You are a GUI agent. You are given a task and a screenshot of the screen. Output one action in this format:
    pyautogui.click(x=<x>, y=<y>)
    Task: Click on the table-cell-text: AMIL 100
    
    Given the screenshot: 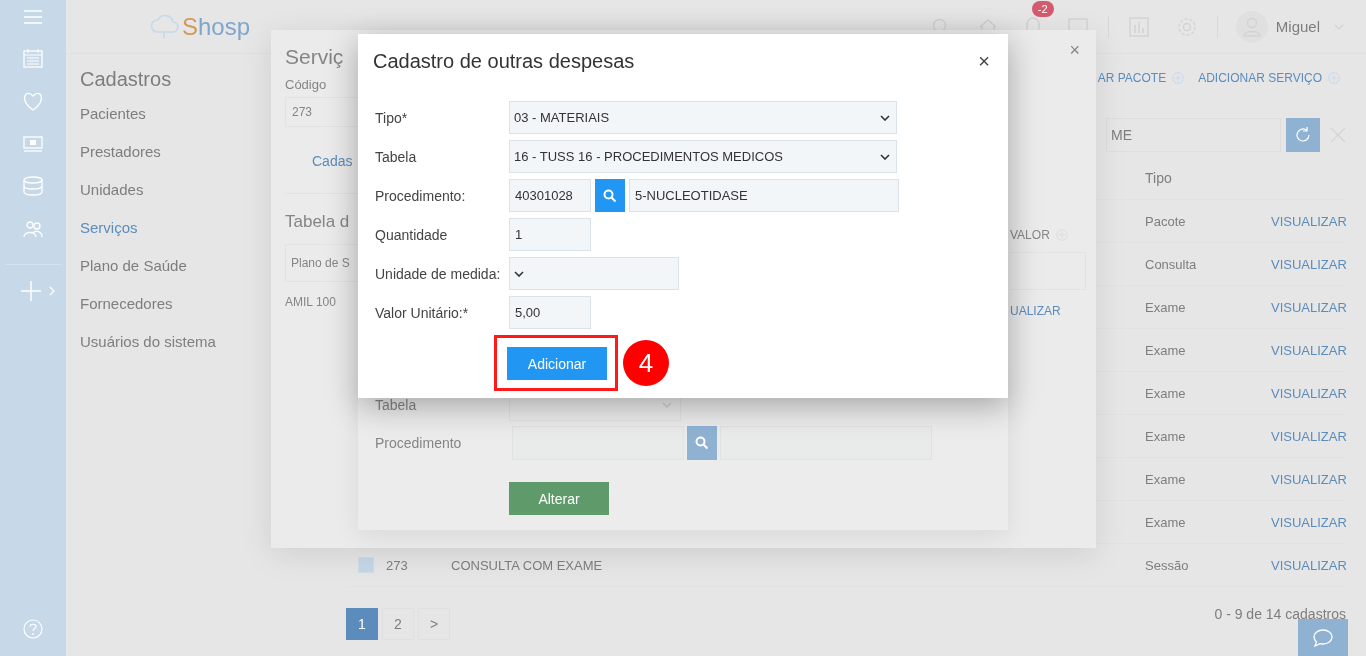 What is the action you would take?
    pyautogui.click(x=311, y=302)
    